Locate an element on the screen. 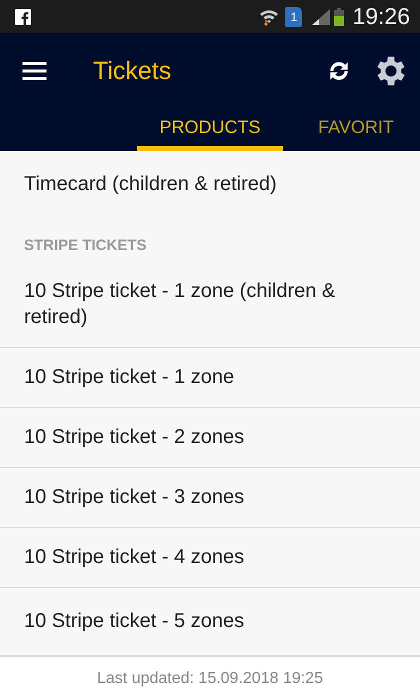 Image resolution: width=420 pixels, height=700 pixels. clock-time: 19:26 is located at coordinates (381, 16).